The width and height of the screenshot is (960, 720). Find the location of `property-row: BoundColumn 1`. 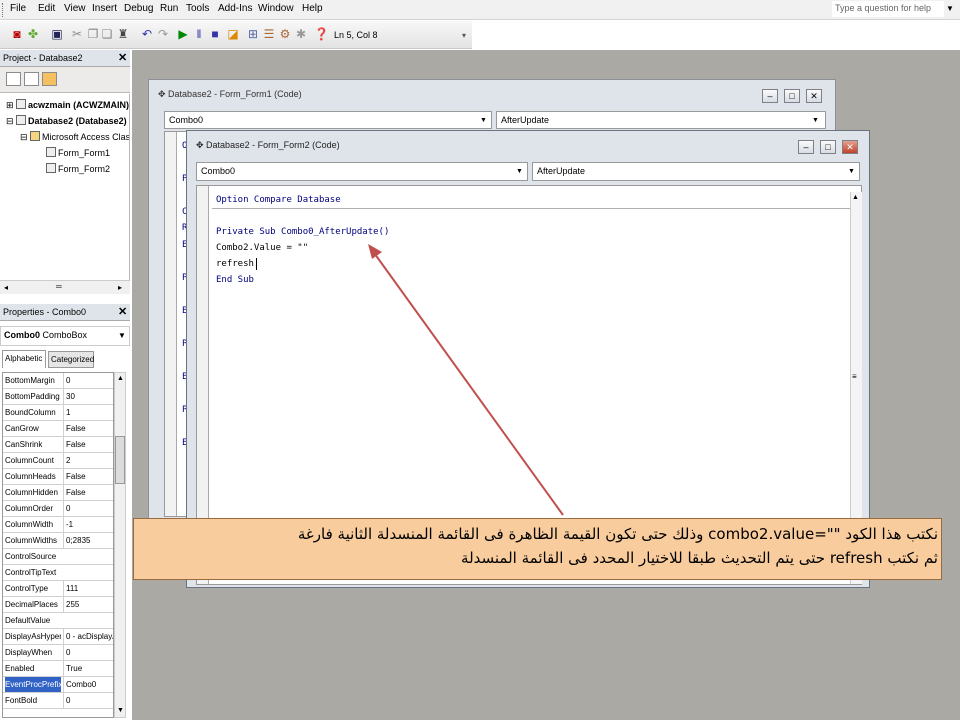

property-row: BoundColumn 1 is located at coordinates (58, 413).